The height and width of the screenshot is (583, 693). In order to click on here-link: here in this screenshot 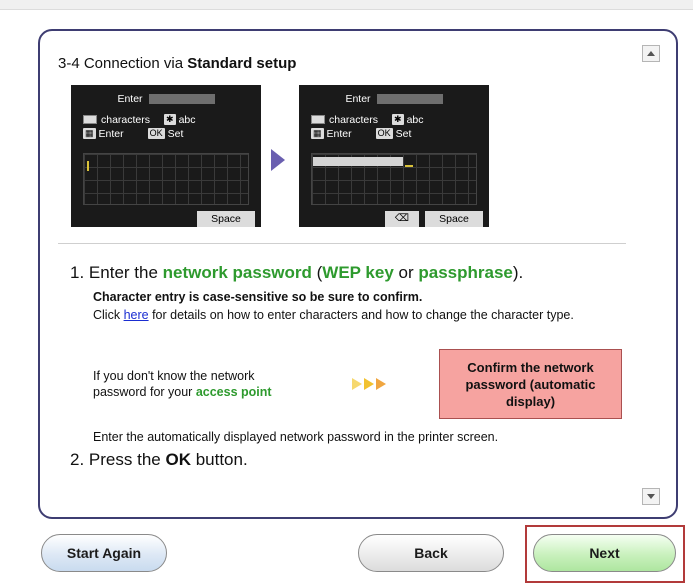, I will do `click(136, 315)`.